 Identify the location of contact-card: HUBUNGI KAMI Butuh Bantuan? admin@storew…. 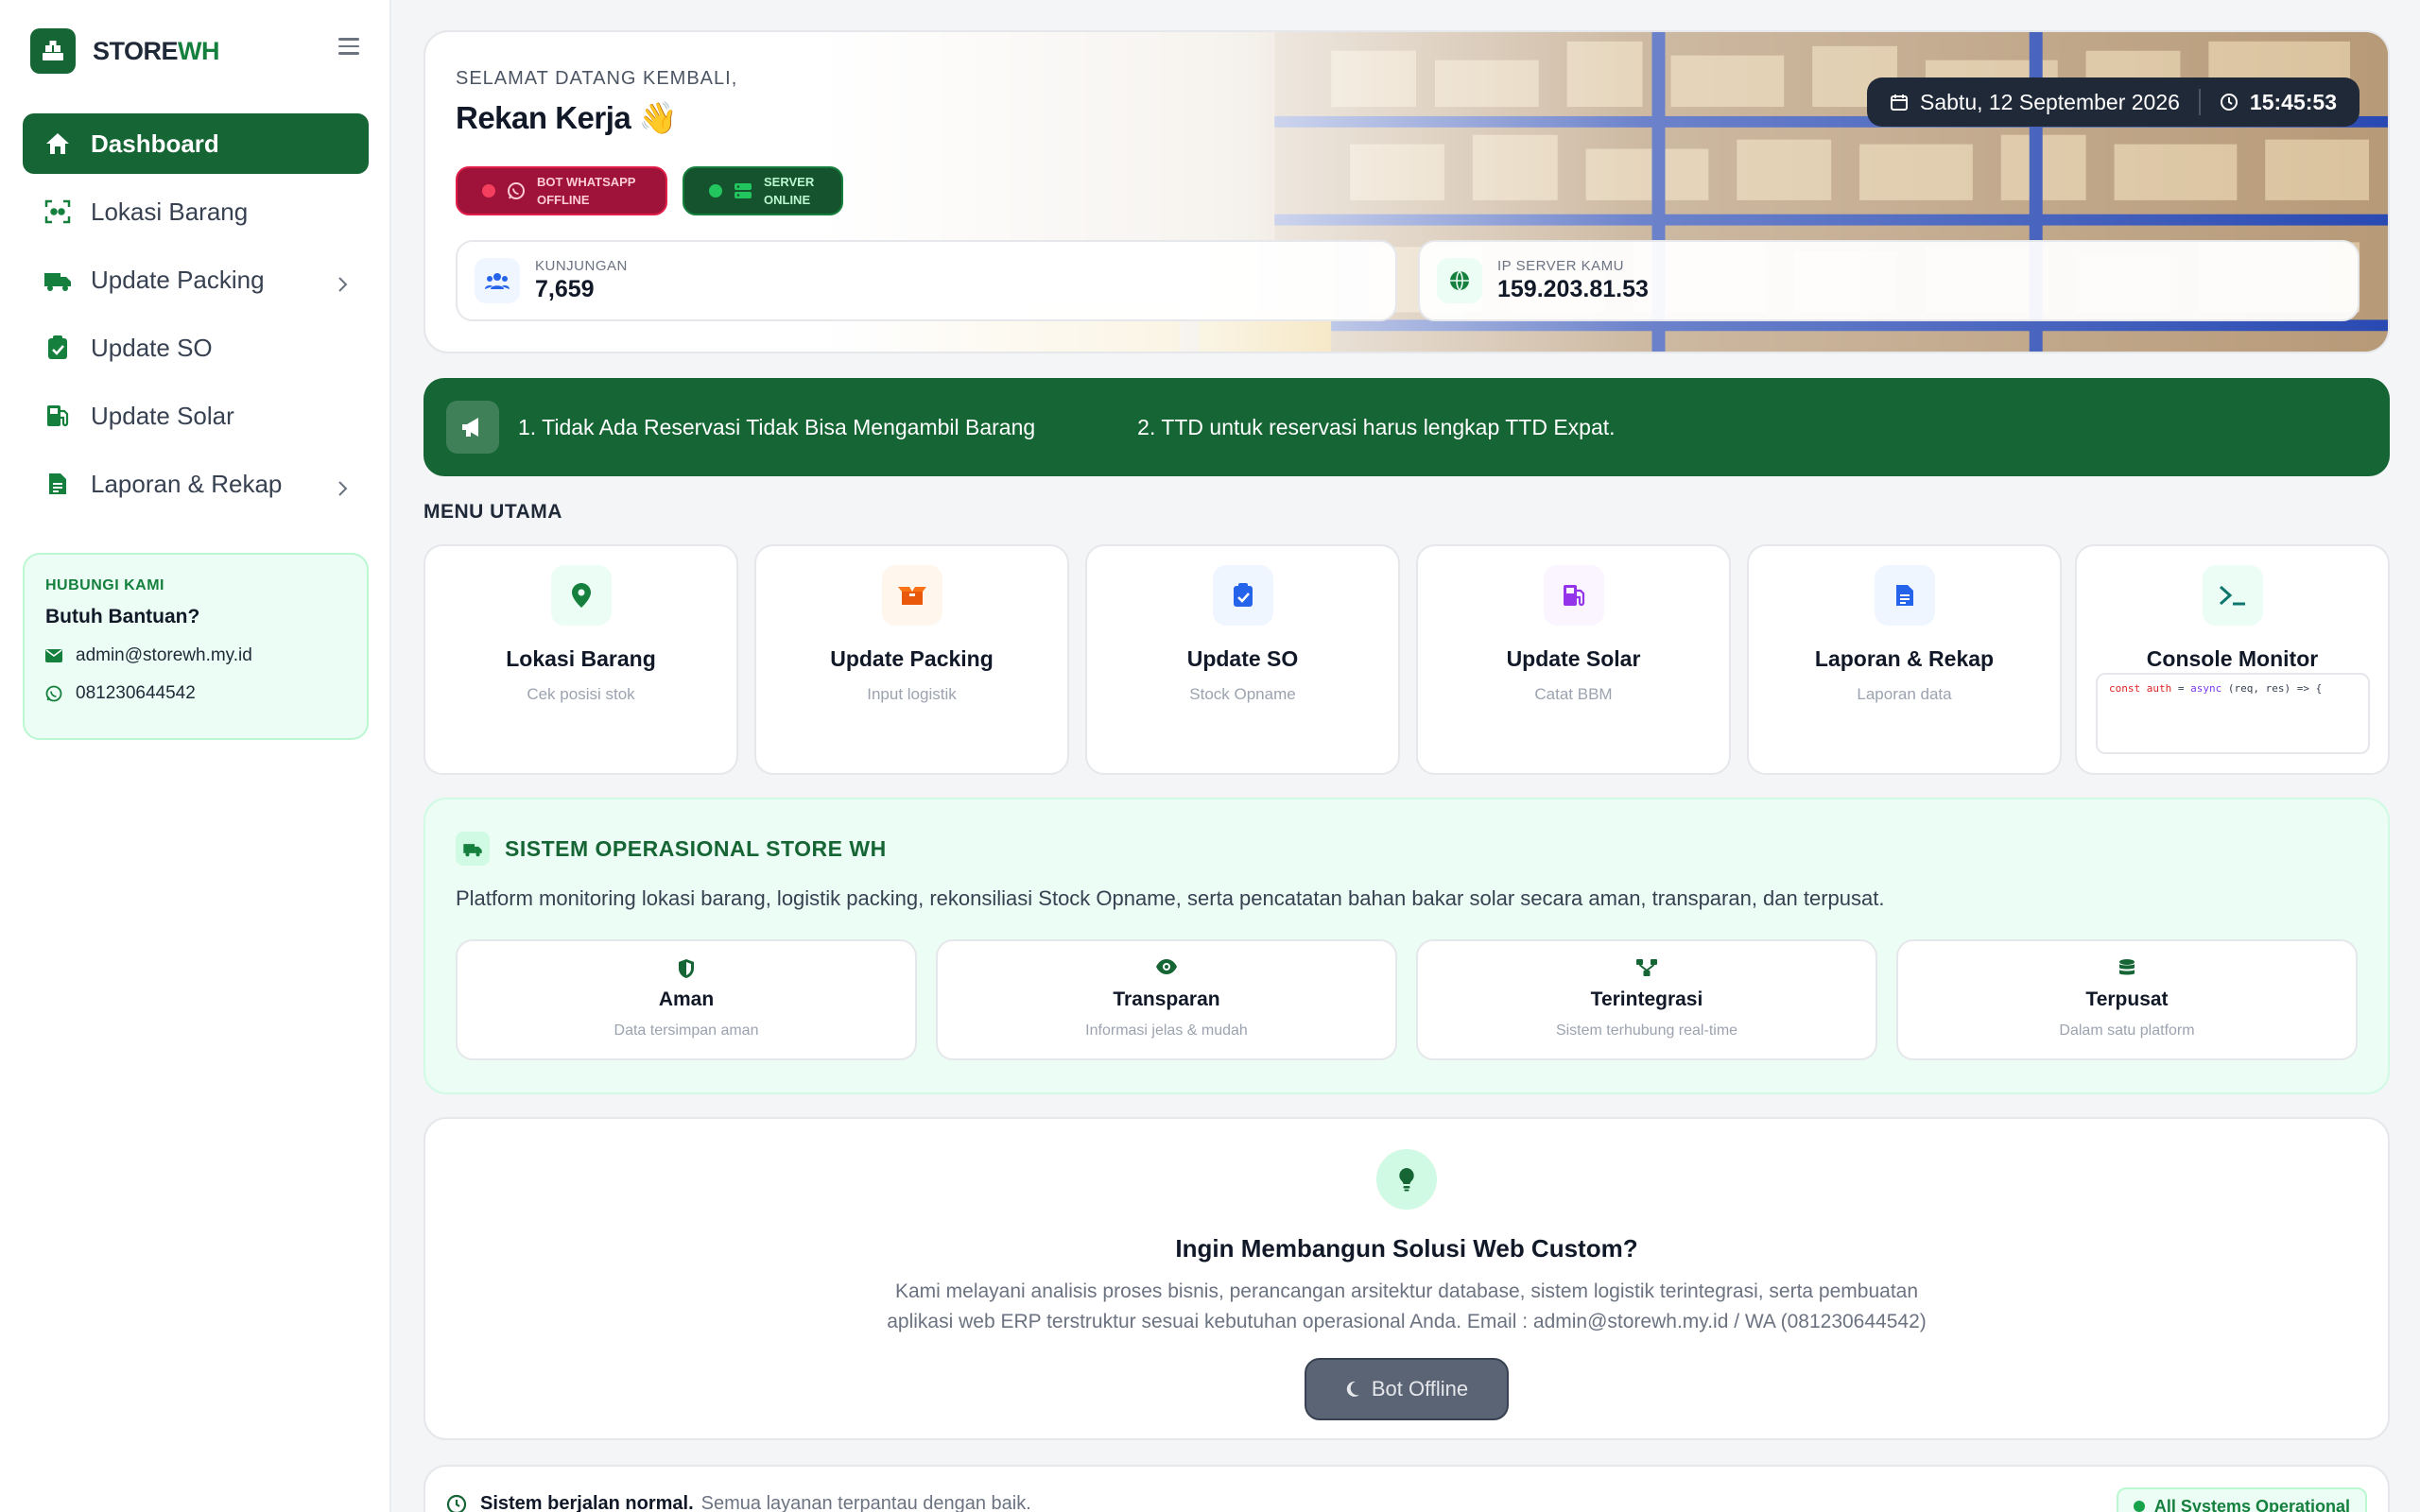
(196, 646).